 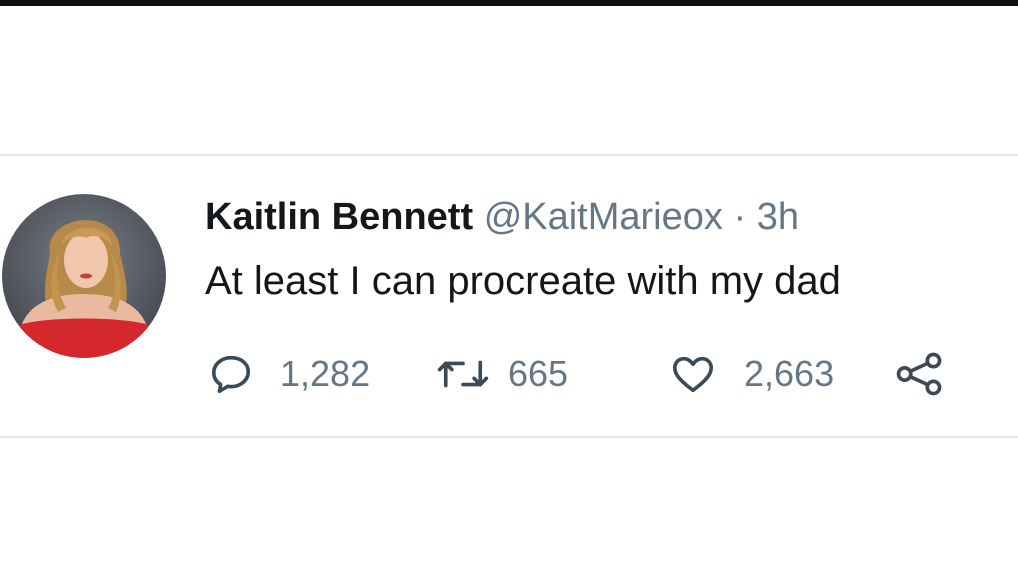 What do you see at coordinates (603, 217) in the screenshot?
I see `author-handle: @KaitMarieox` at bounding box center [603, 217].